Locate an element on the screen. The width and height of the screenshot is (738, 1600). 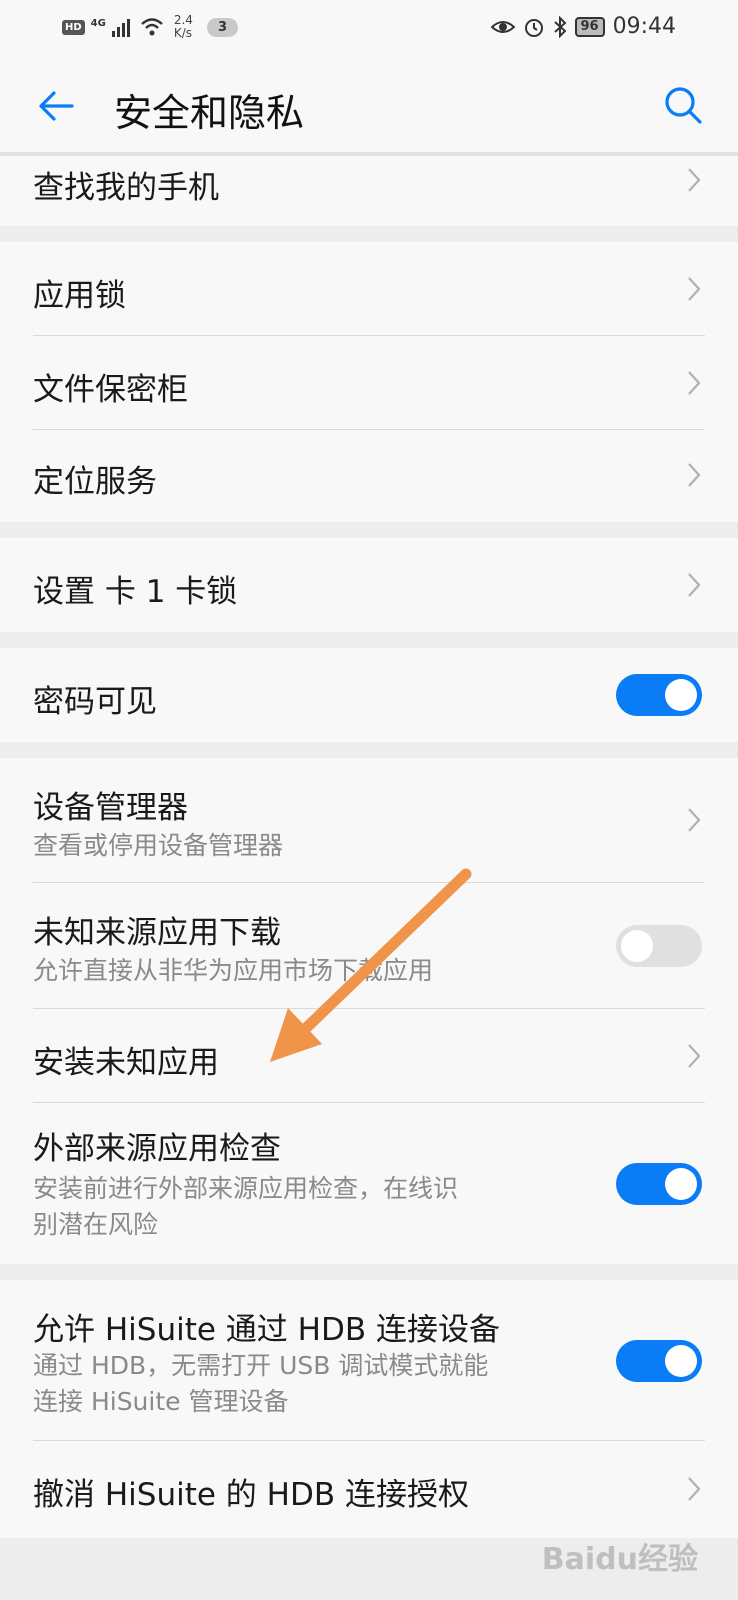
row-subtitle-line2: 别潜在风险 is located at coordinates (96, 1224).